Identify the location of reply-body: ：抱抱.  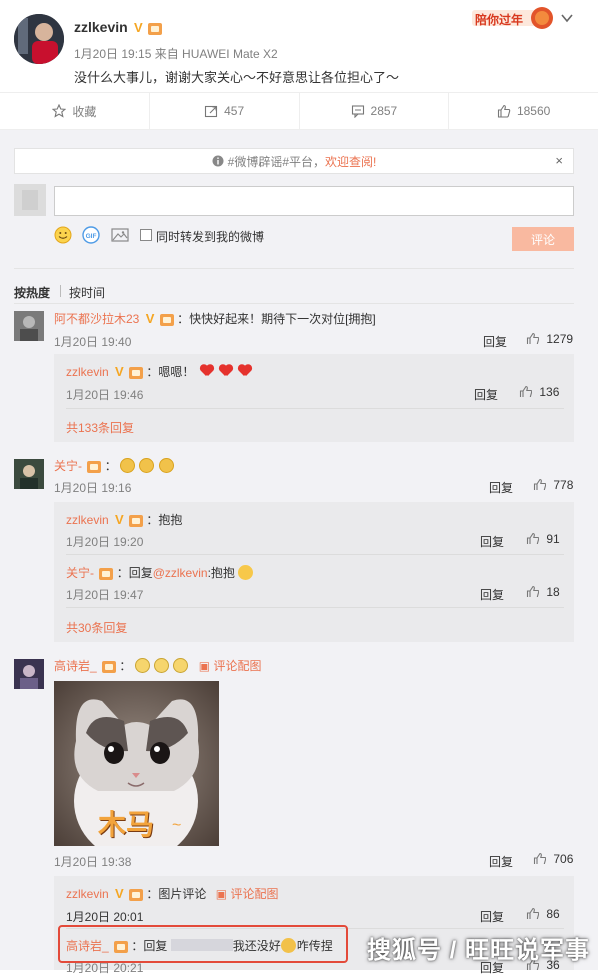
(164, 520).